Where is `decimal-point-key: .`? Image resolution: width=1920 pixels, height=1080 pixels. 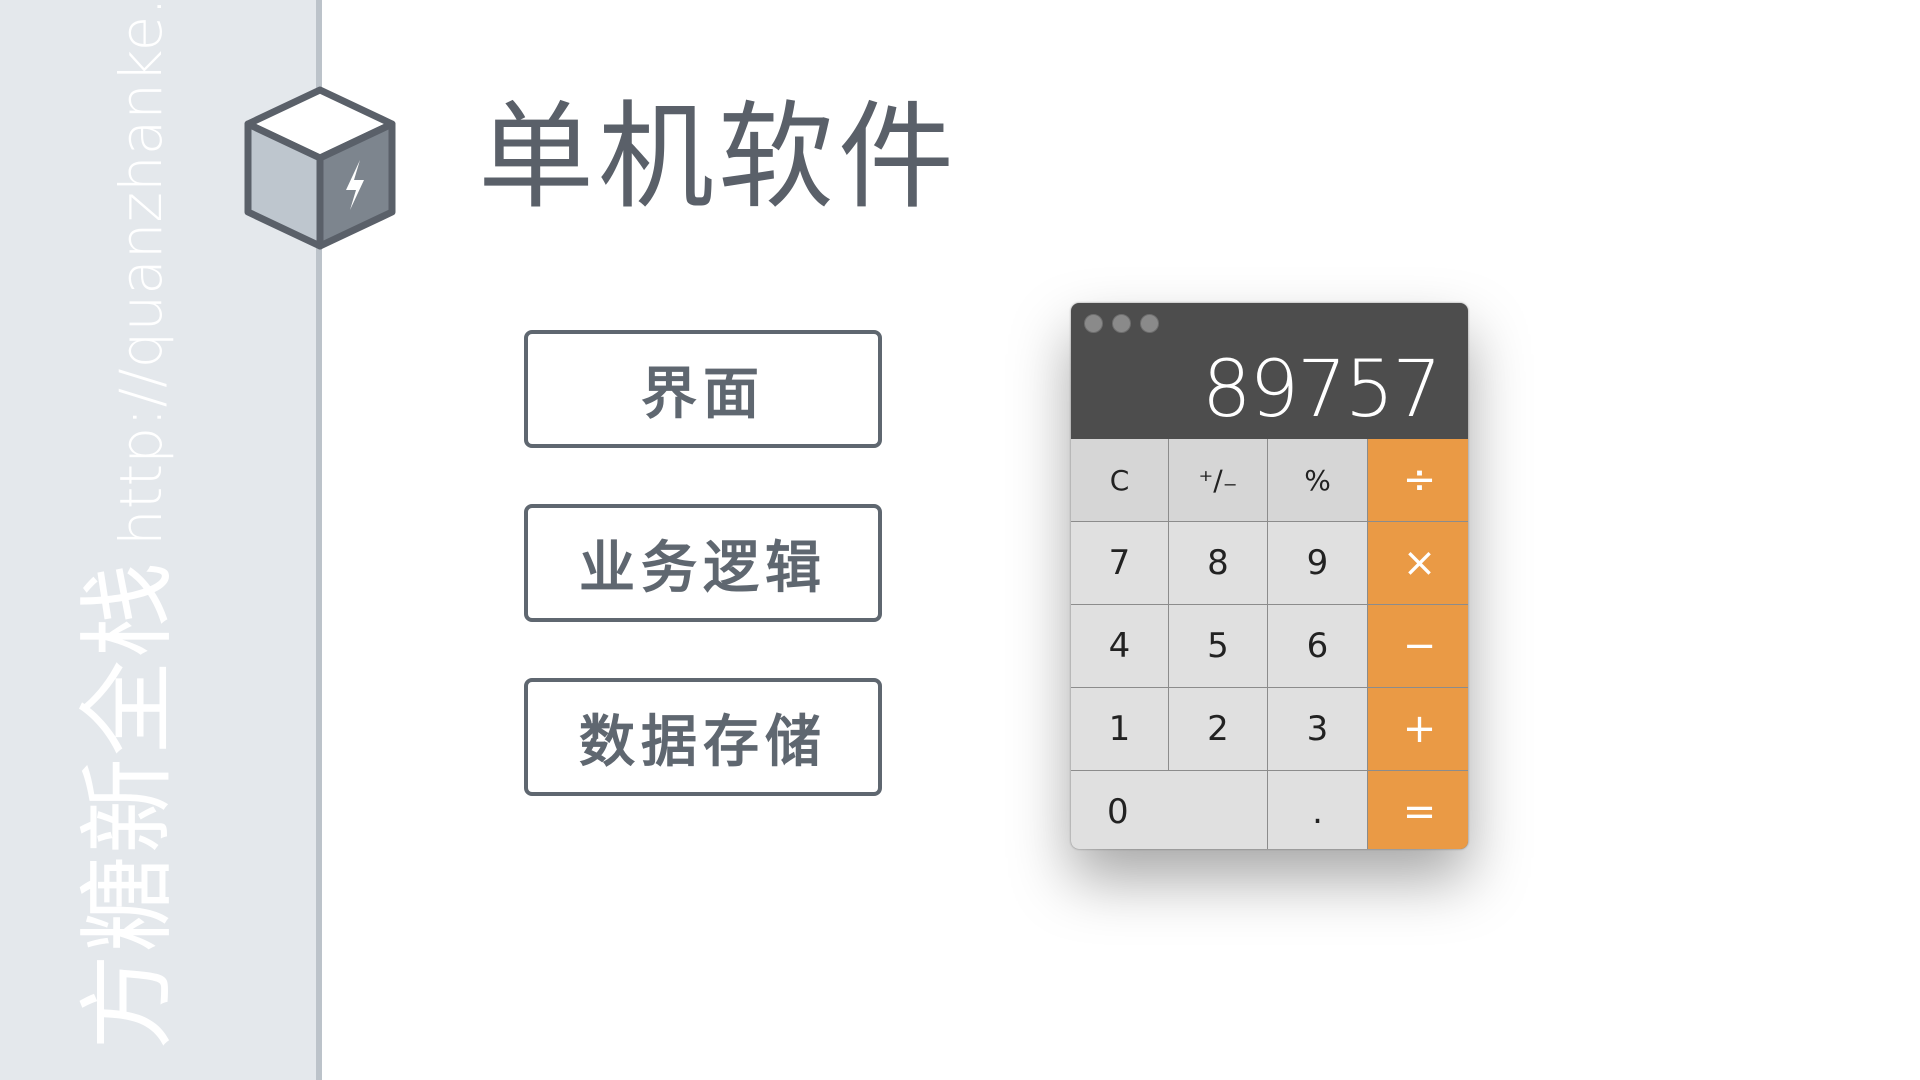 decimal-point-key: . is located at coordinates (1317, 810).